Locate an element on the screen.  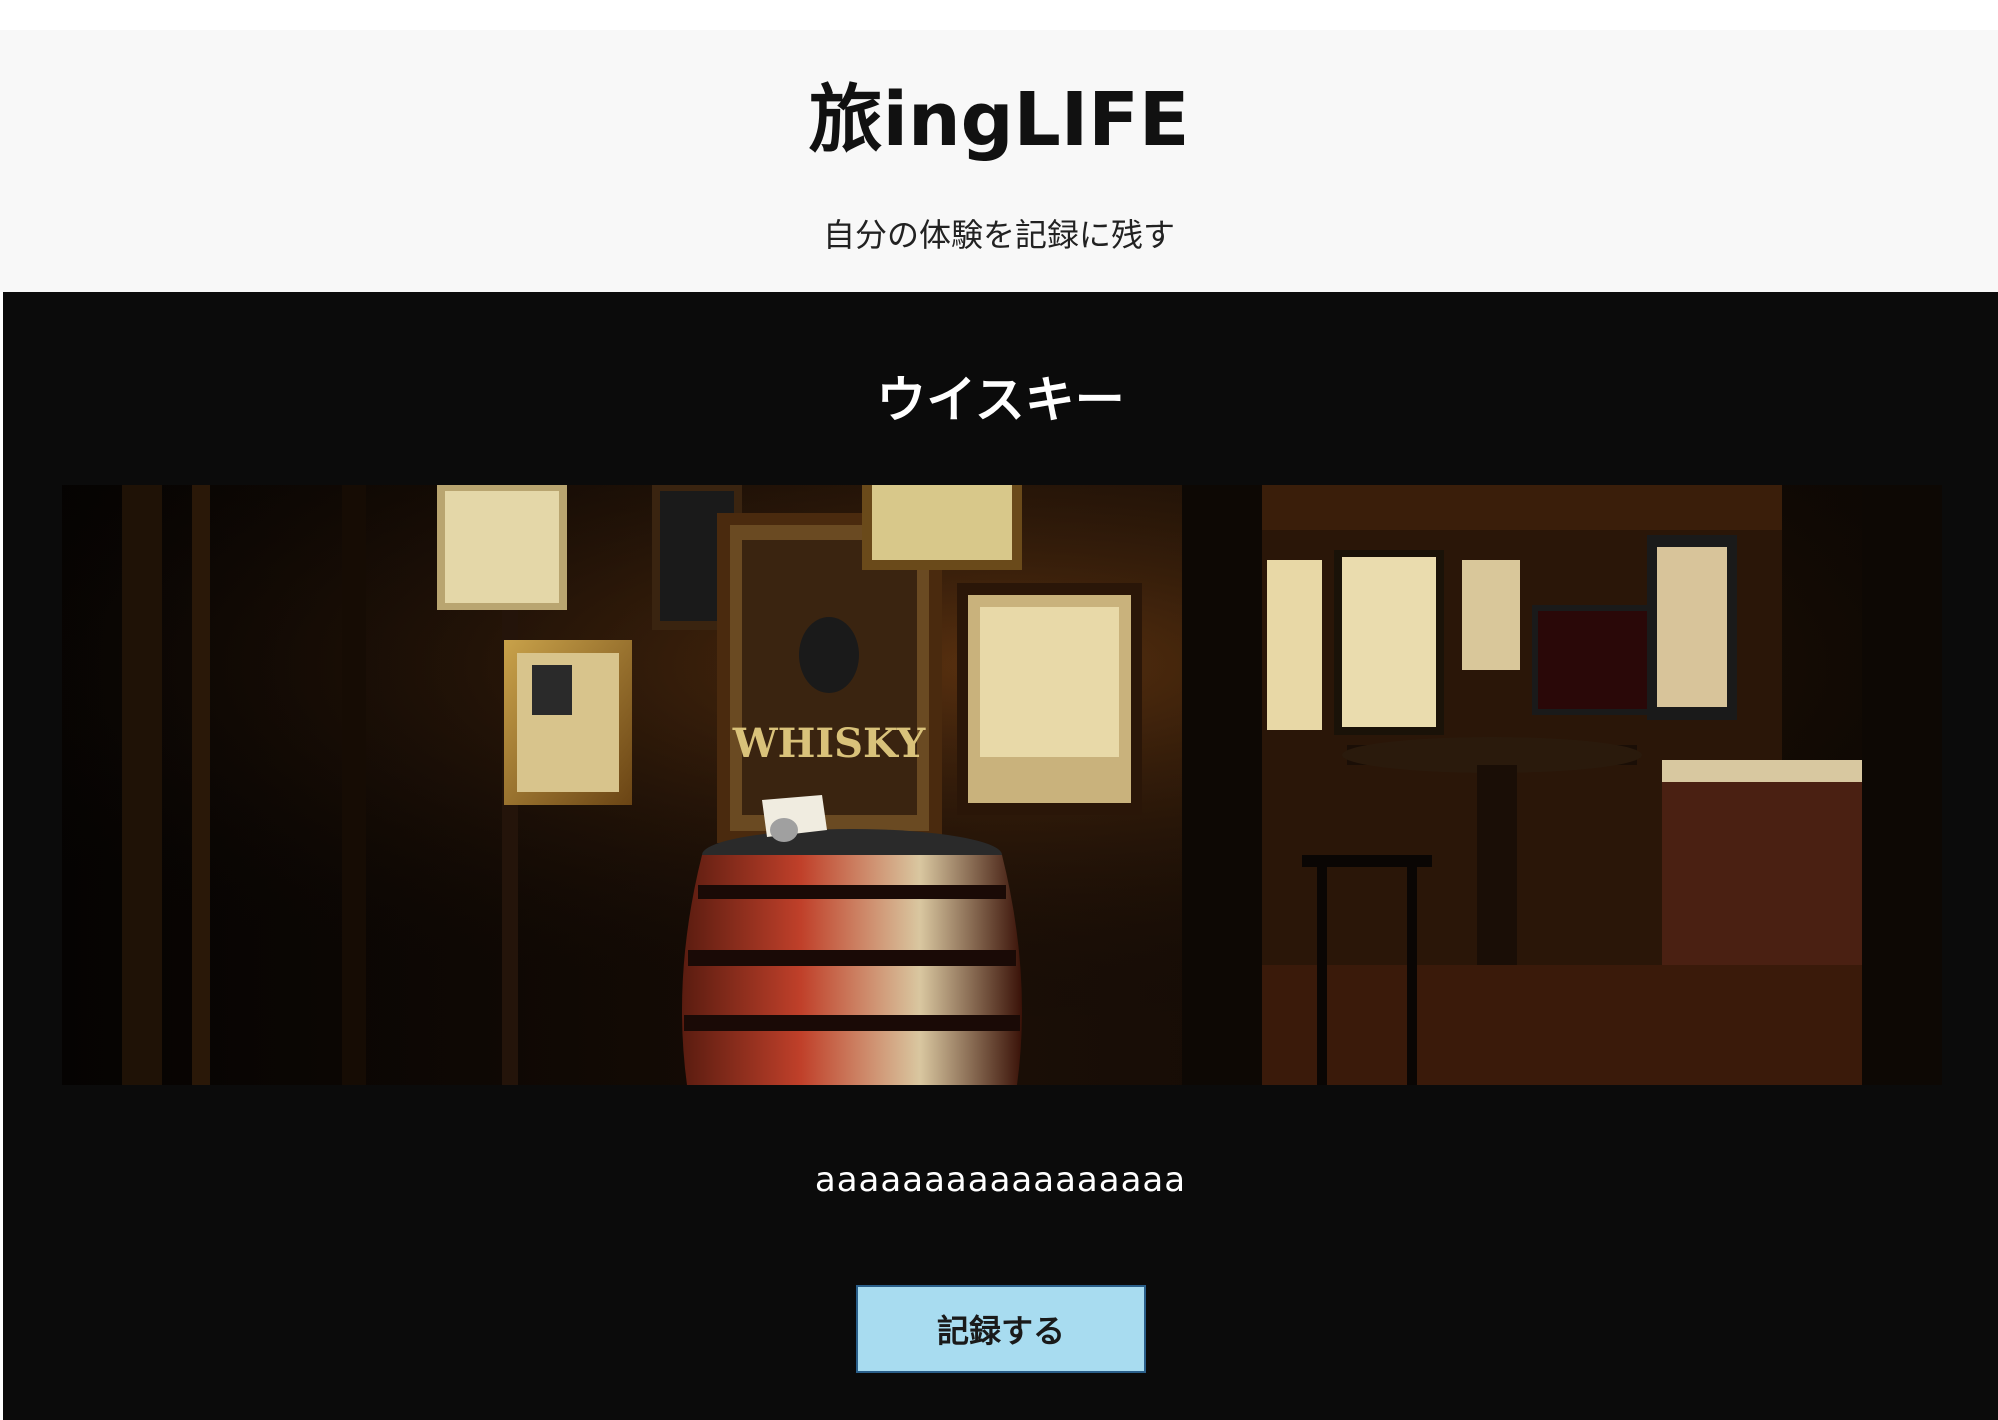
record-button: 記録する is located at coordinates (1001, 1329).